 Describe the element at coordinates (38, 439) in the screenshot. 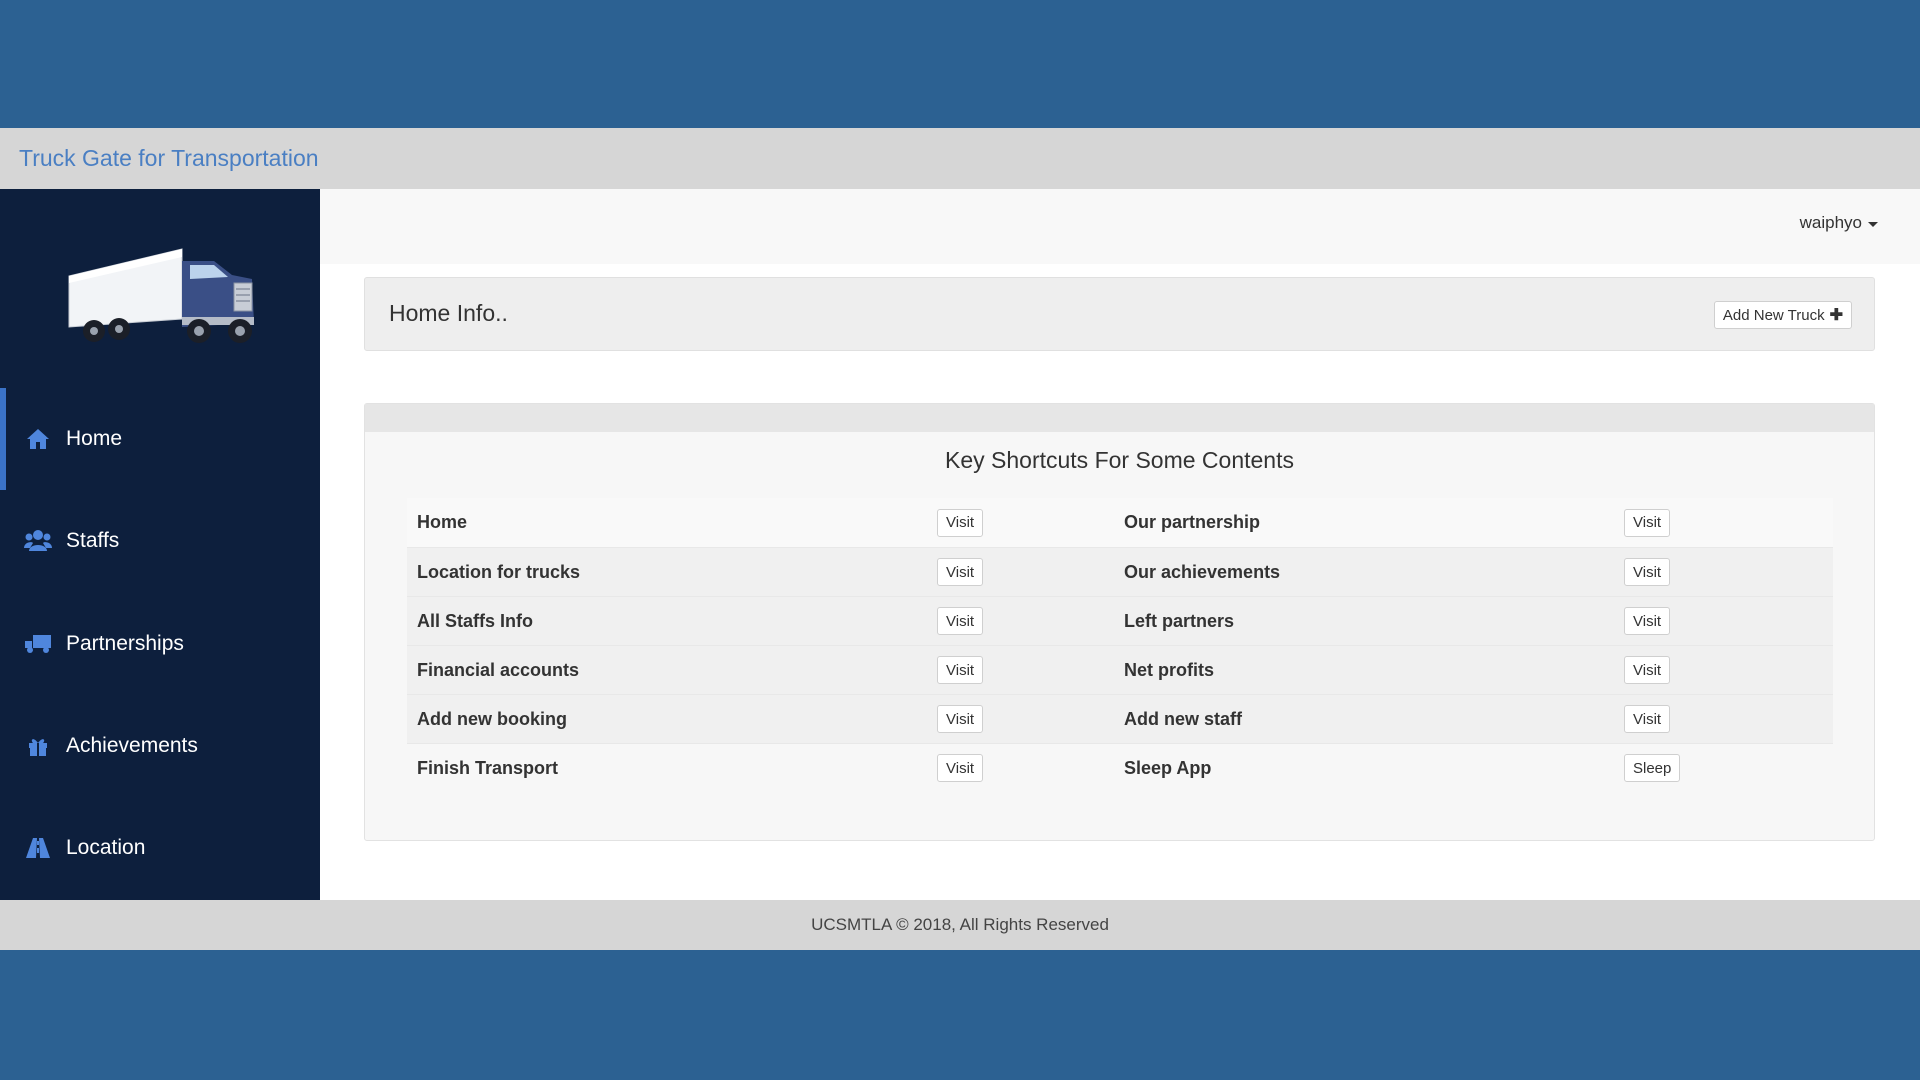

I see `home-icon` at that location.